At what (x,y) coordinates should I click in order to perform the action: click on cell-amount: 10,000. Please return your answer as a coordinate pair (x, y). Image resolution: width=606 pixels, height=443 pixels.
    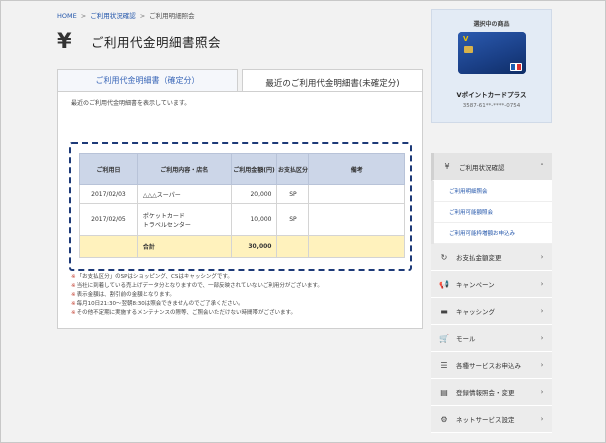
    Looking at the image, I should click on (254, 219).